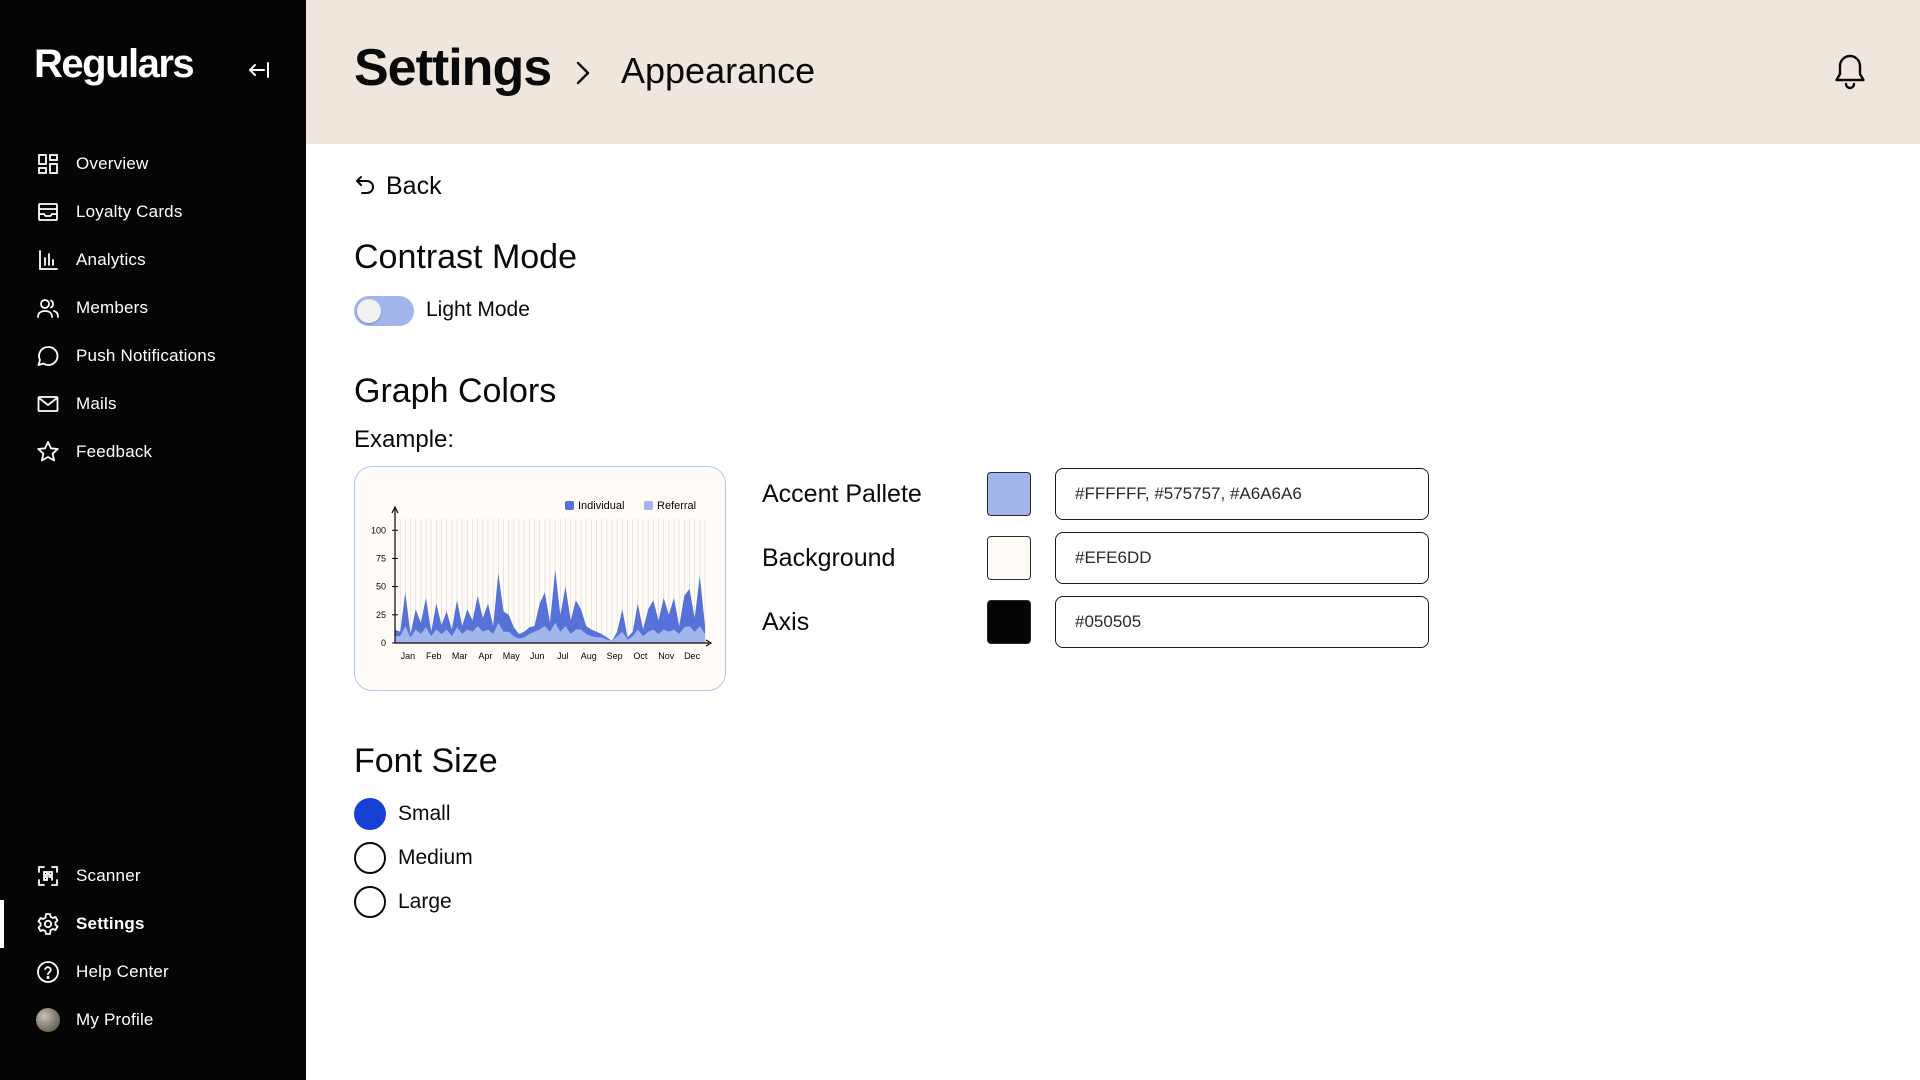 The width and height of the screenshot is (1920, 1080). I want to click on back-button: Back, so click(398, 186).